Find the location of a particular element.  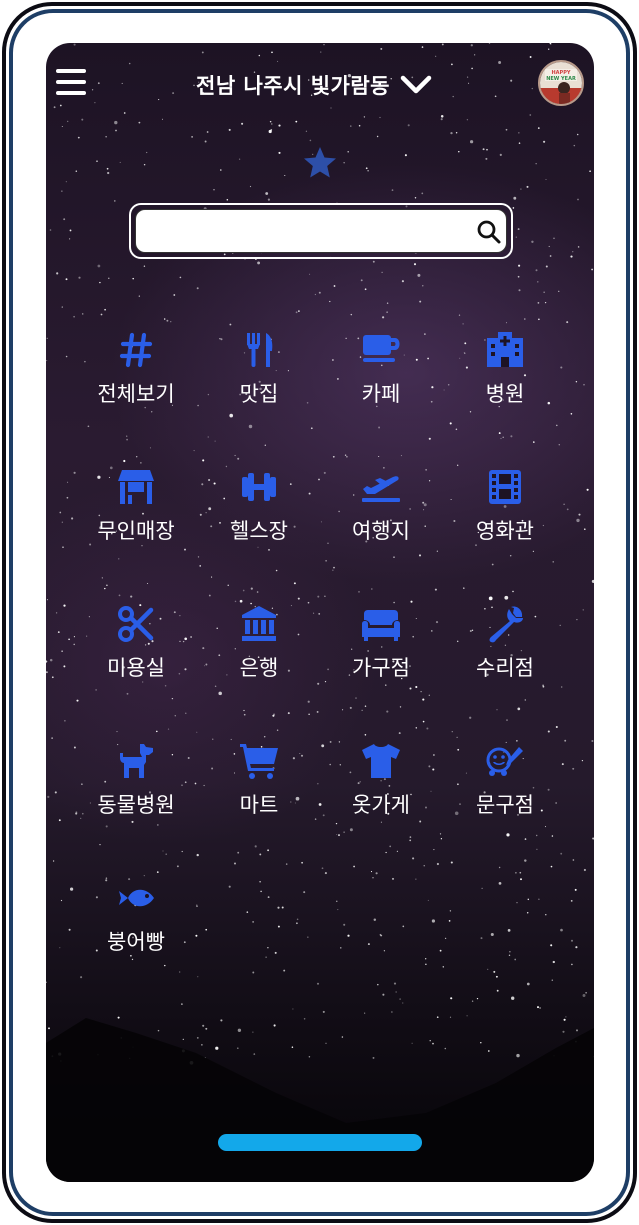

search-input is located at coordinates (308, 232).